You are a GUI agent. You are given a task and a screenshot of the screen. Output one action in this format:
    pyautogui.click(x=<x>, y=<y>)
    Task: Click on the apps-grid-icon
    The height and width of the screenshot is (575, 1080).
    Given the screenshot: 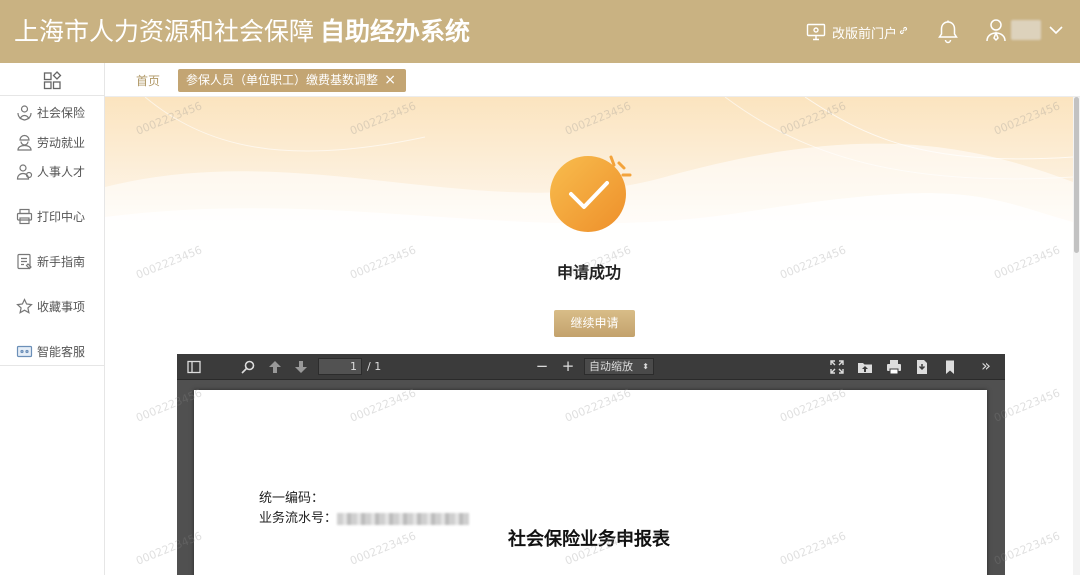 What is the action you would take?
    pyautogui.click(x=53, y=83)
    